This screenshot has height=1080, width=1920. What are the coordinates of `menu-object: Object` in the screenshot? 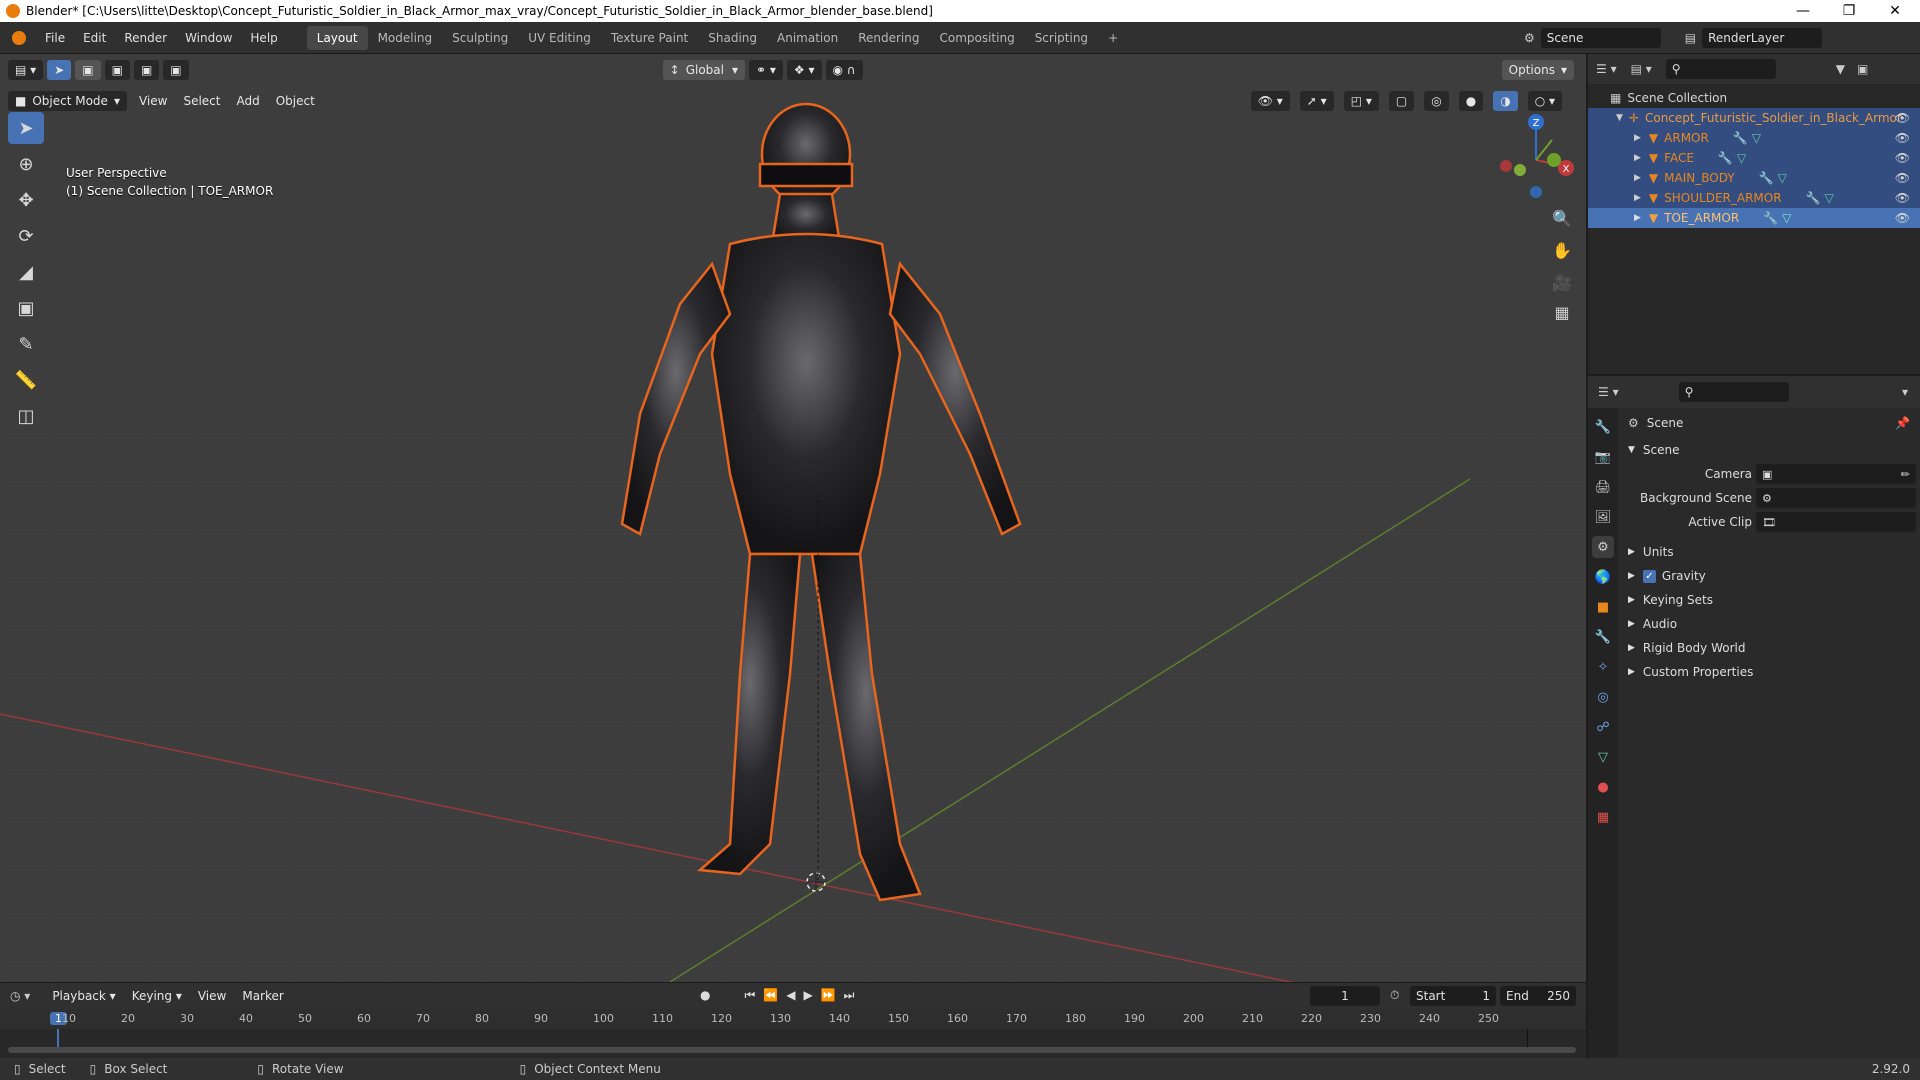 It's located at (295, 101).